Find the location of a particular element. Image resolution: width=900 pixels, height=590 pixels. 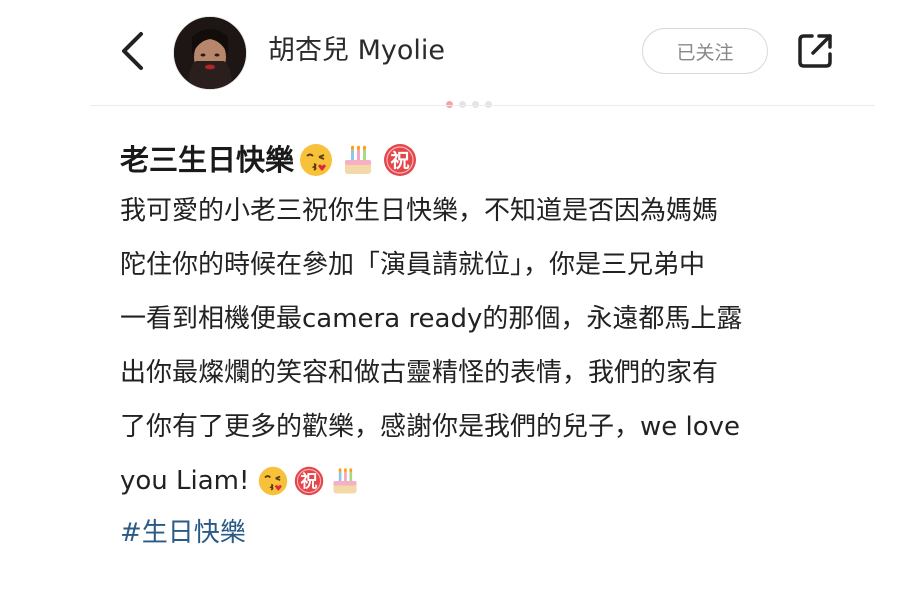

avatar-image is located at coordinates (210, 53).